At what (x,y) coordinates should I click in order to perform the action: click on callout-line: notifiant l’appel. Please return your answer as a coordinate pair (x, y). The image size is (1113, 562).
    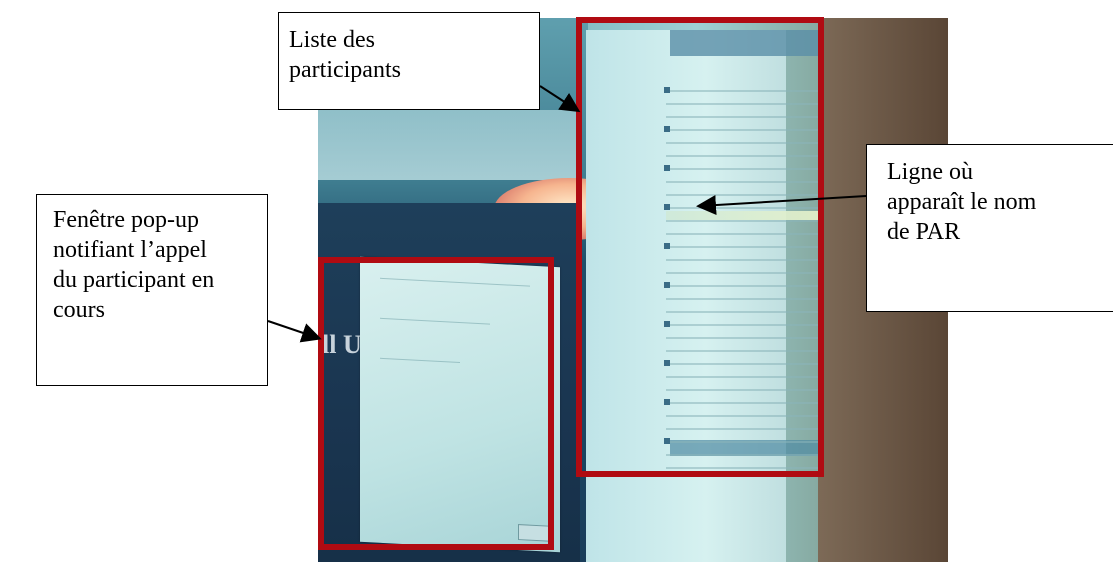
    Looking at the image, I should click on (130, 250).